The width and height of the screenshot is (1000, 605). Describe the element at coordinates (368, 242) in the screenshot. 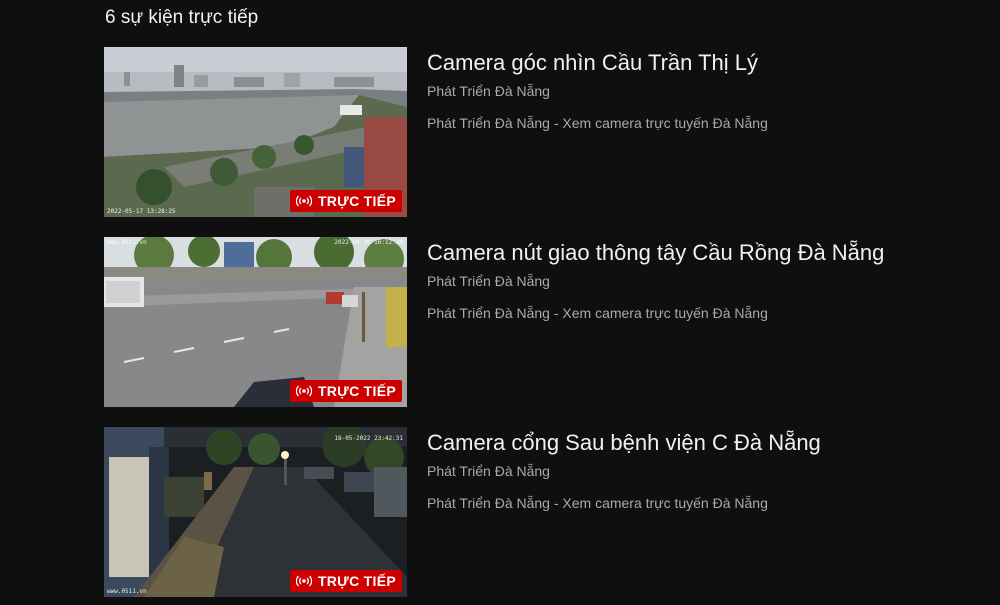

I see `timestamp-overlay: 2022-04-30 16:12:24` at that location.